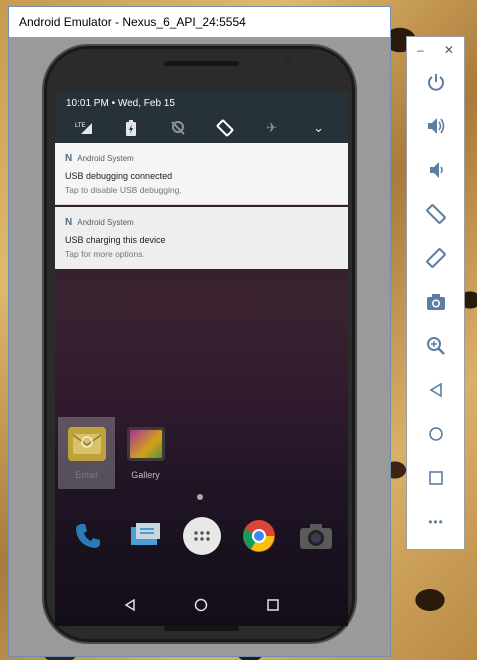 Image resolution: width=477 pixels, height=660 pixels. I want to click on front-camera, so click(288, 62).